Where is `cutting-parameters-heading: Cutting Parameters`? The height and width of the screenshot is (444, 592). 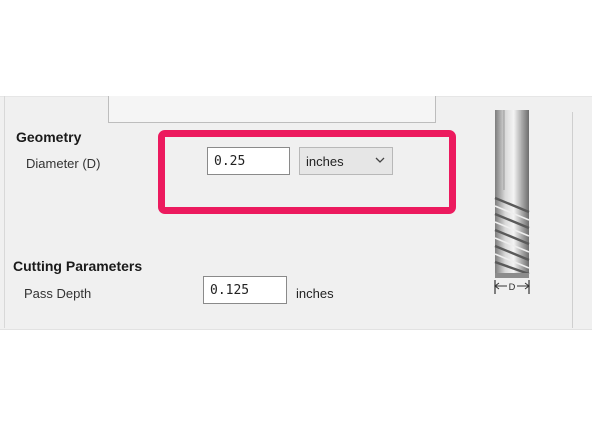
cutting-parameters-heading: Cutting Parameters is located at coordinates (78, 266).